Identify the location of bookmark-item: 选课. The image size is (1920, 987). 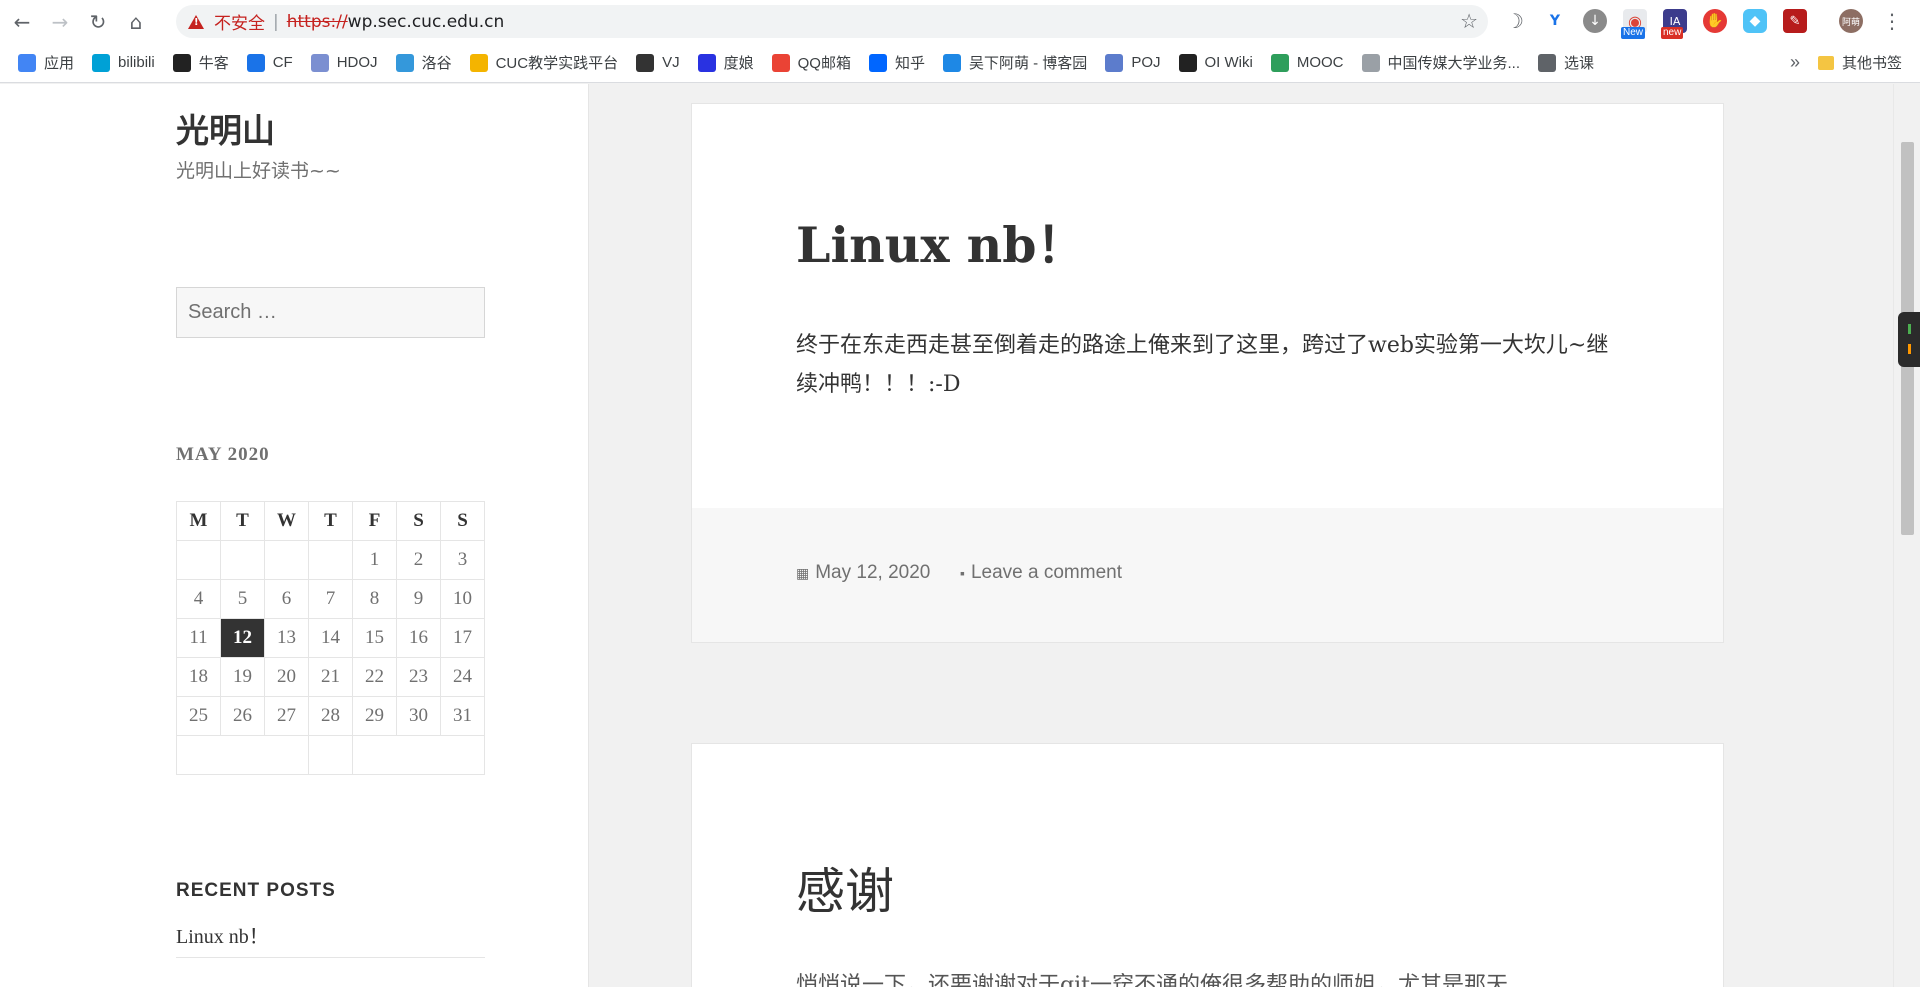
(1566, 62).